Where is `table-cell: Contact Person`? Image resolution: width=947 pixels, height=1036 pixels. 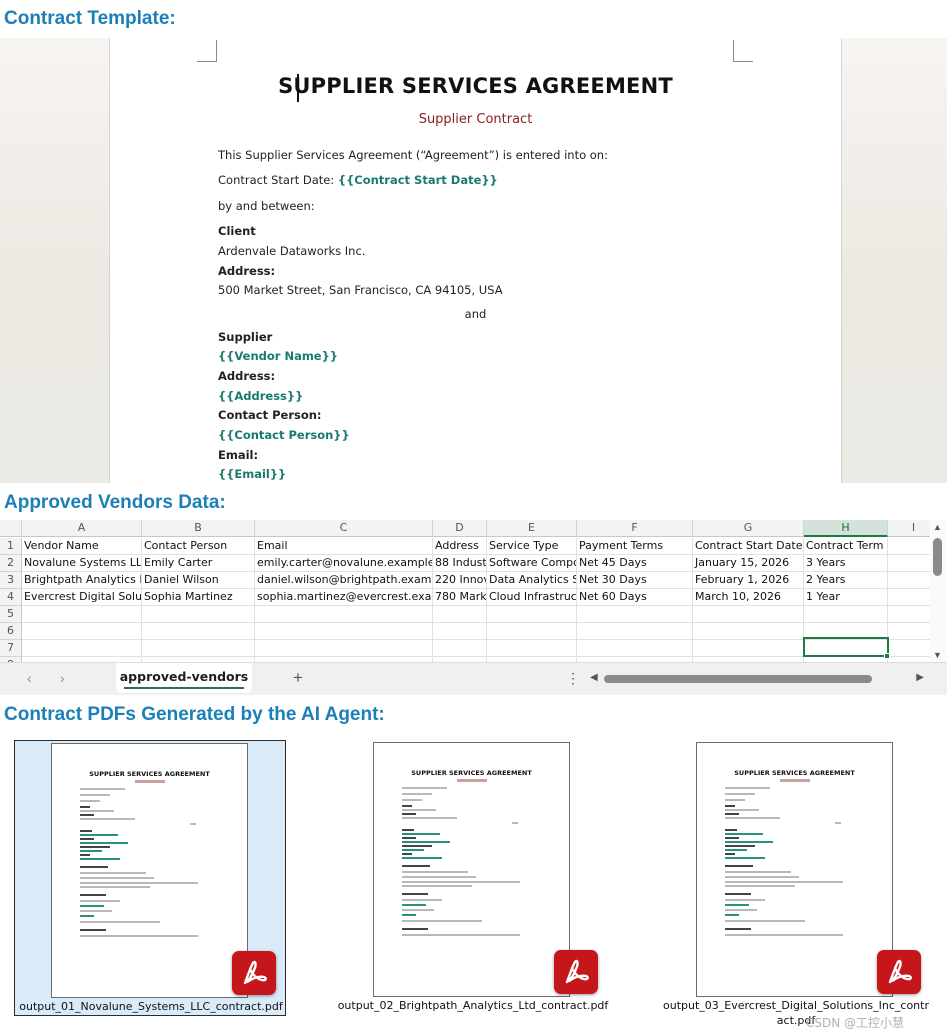 table-cell: Contact Person is located at coordinates (198, 546).